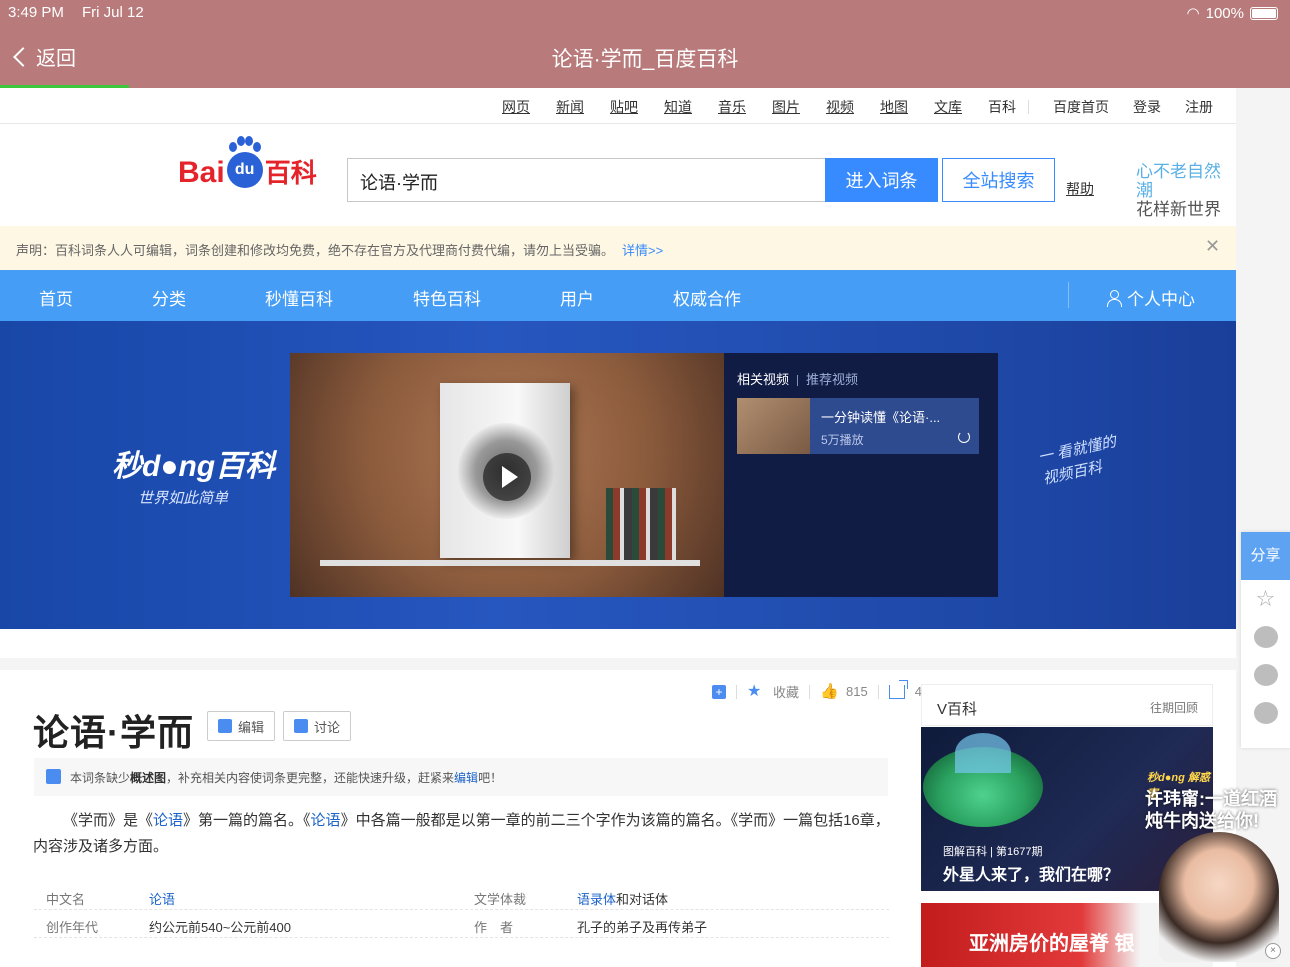 The height and width of the screenshot is (967, 1290). I want to click on wechat-icon, so click(1265, 675).